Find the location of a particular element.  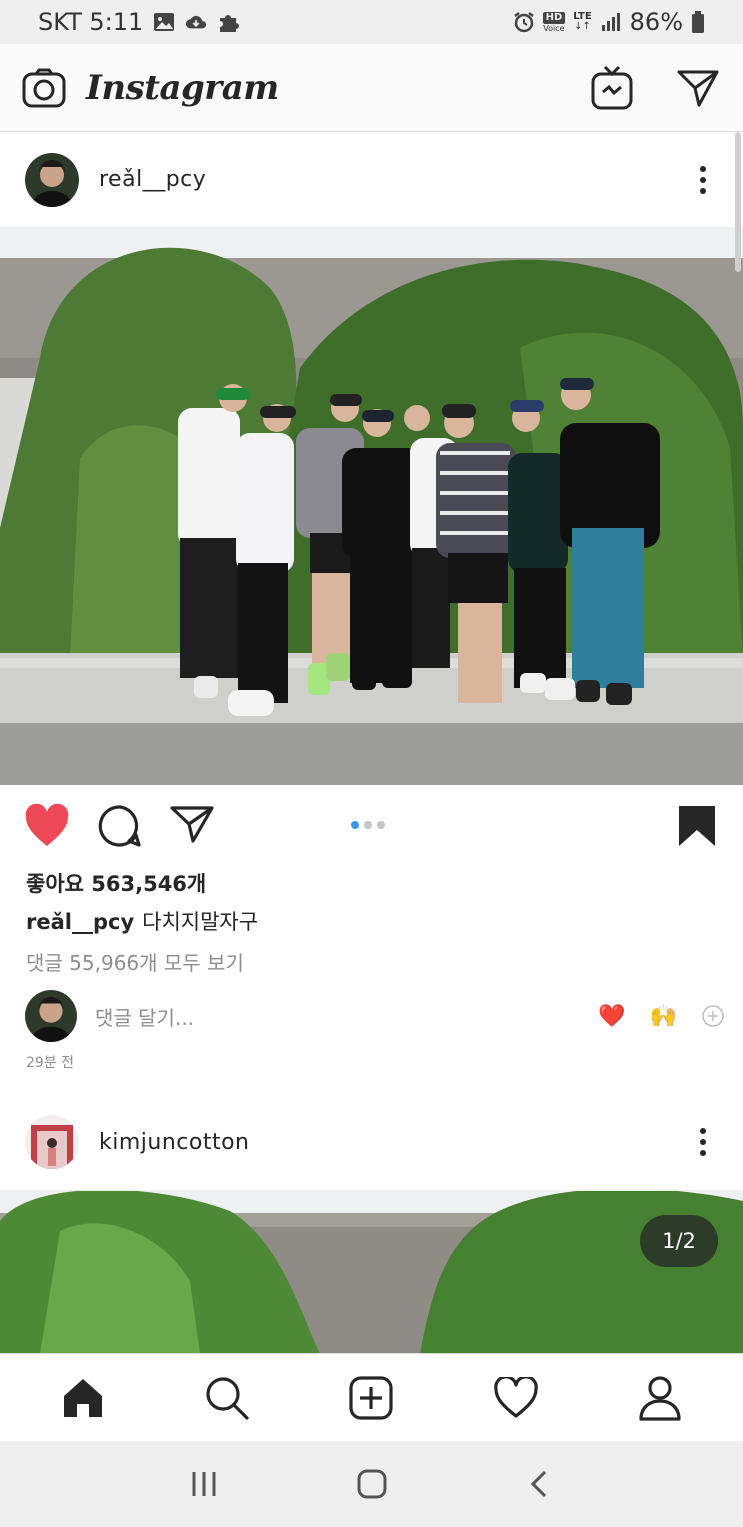

carousel-counter: 1/2 is located at coordinates (679, 1241).